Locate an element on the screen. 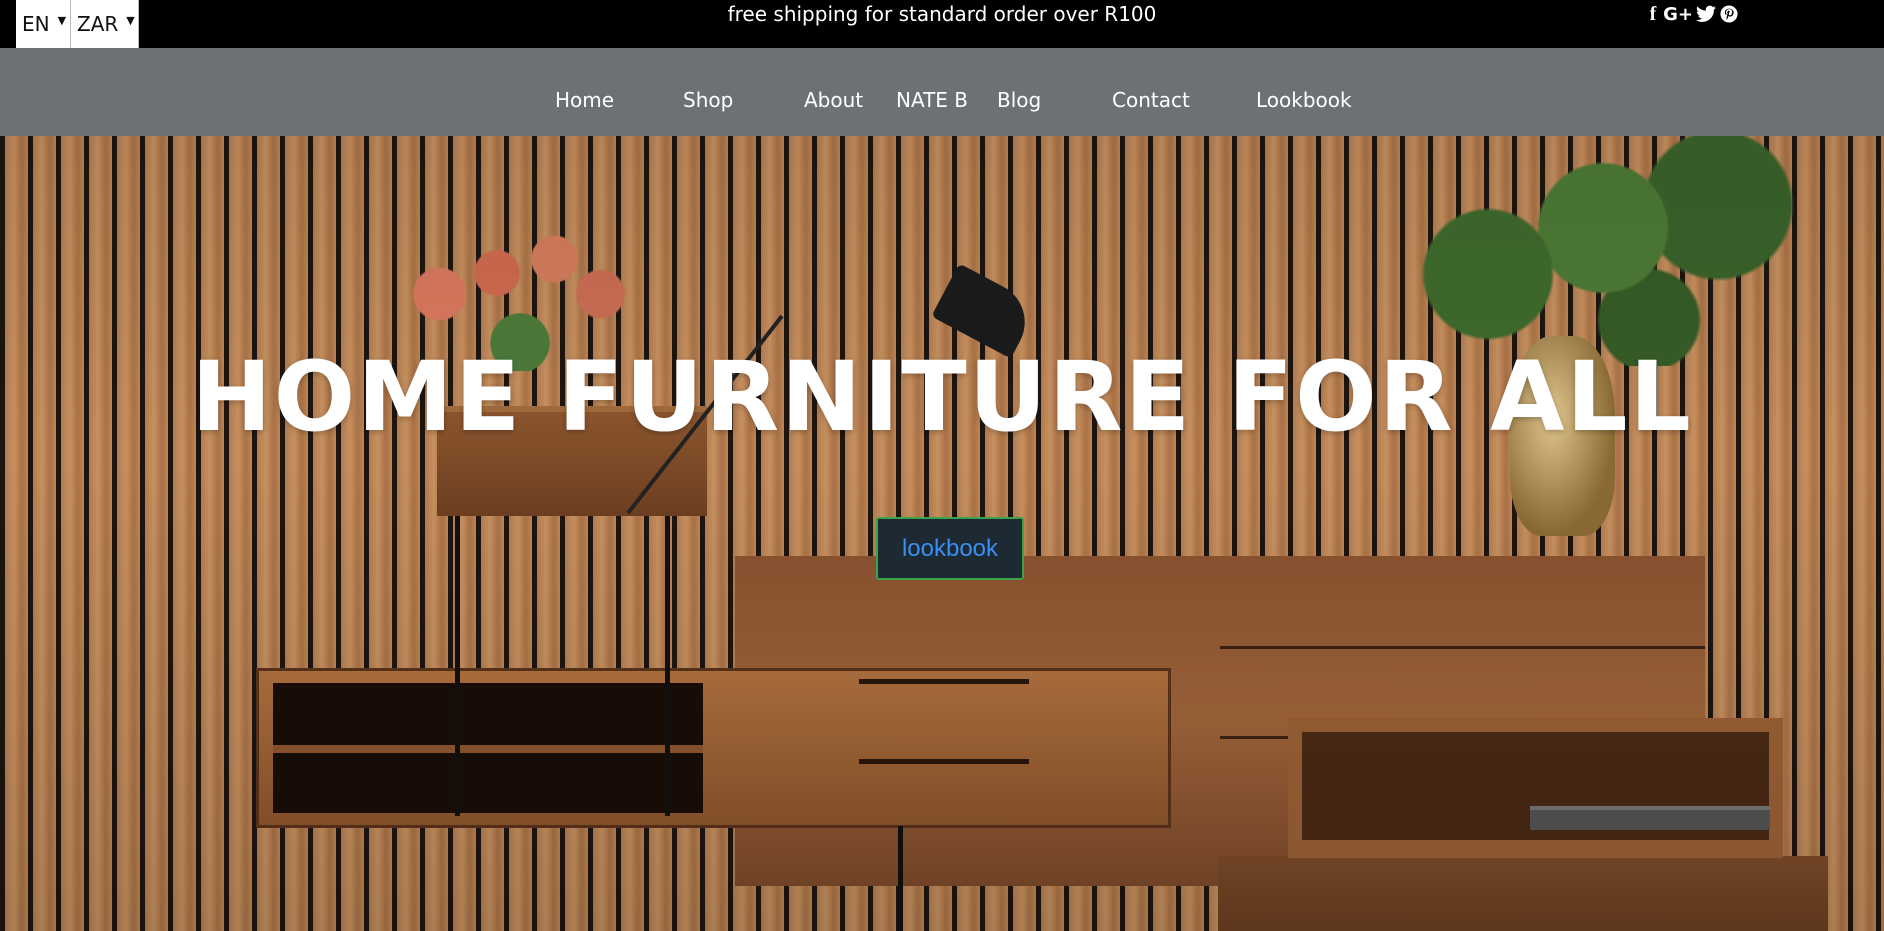 The image size is (1884, 931). nav-item-lookbook: Lookbook is located at coordinates (1304, 100).